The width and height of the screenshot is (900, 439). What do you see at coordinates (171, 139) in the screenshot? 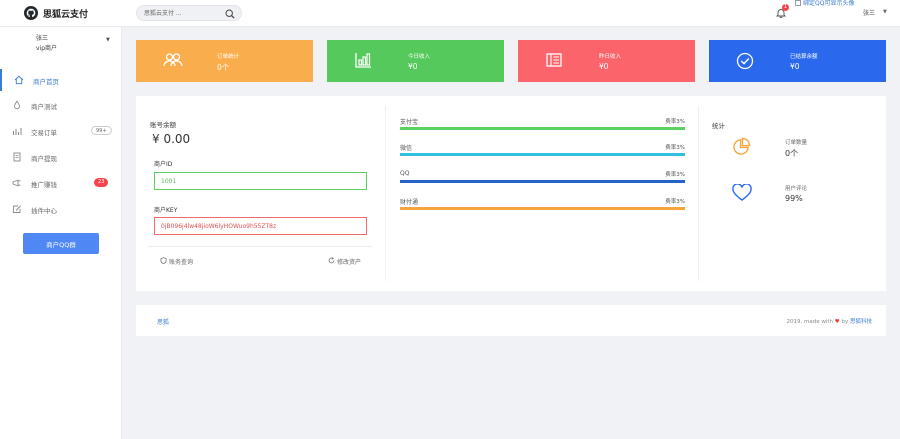
I see `balance-value: ¥ 0.00` at bounding box center [171, 139].